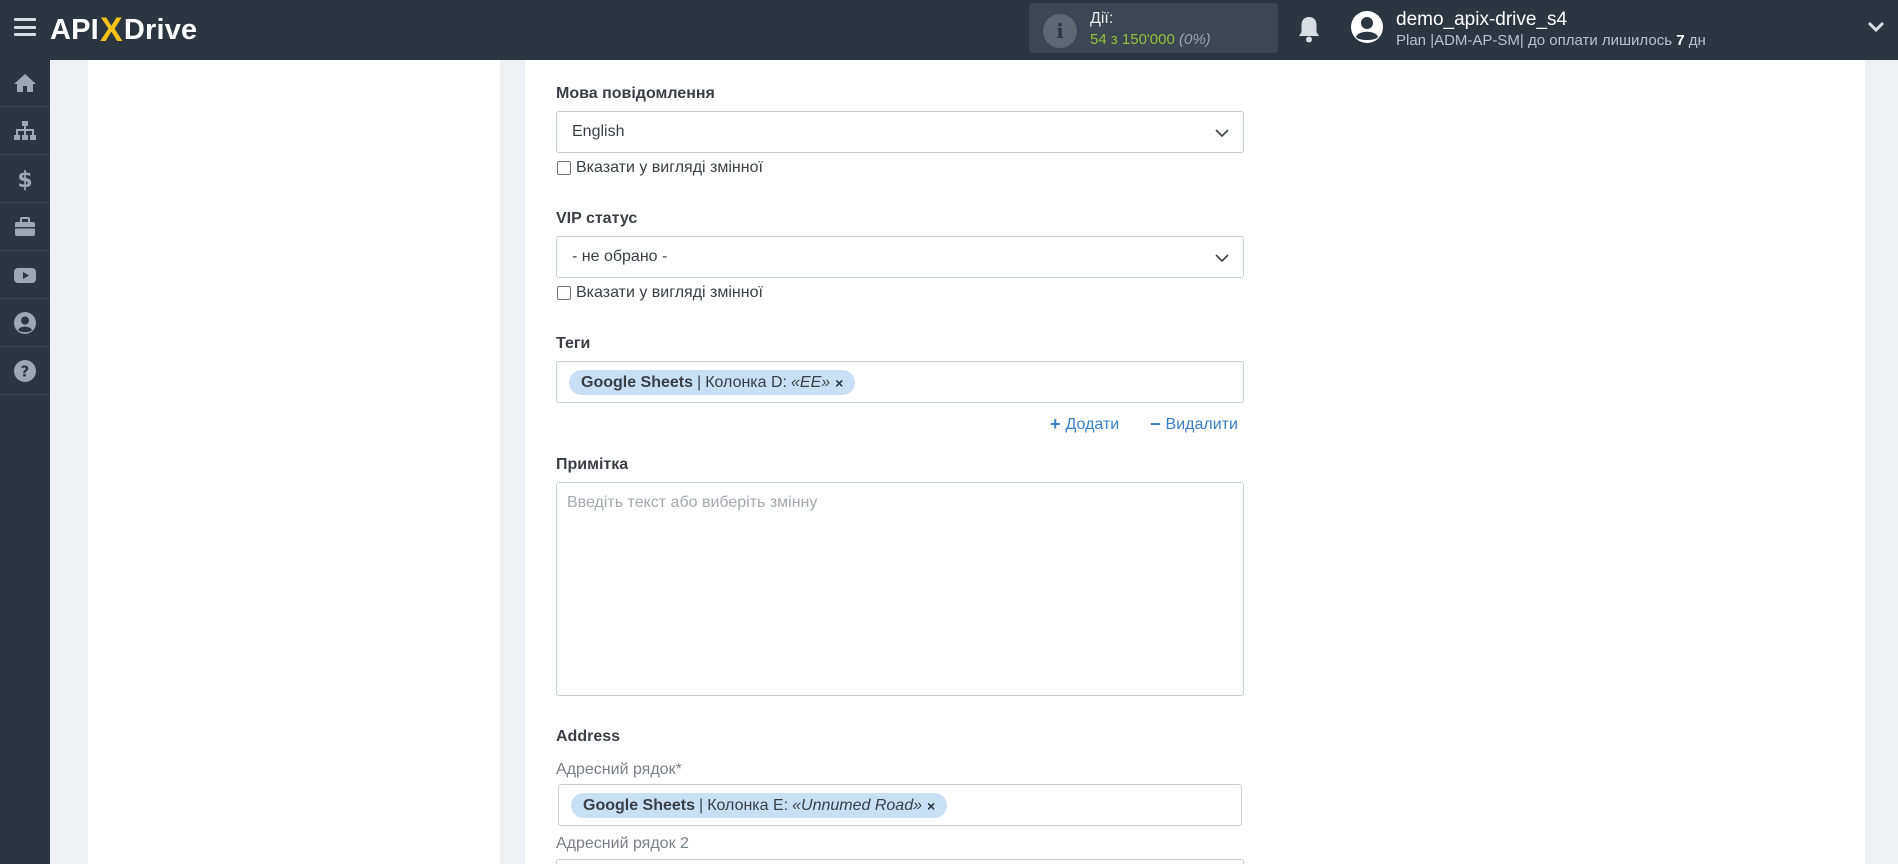 This screenshot has width=1898, height=864. Describe the element at coordinates (900, 132) in the screenshot. I see `message-language-select: English` at that location.